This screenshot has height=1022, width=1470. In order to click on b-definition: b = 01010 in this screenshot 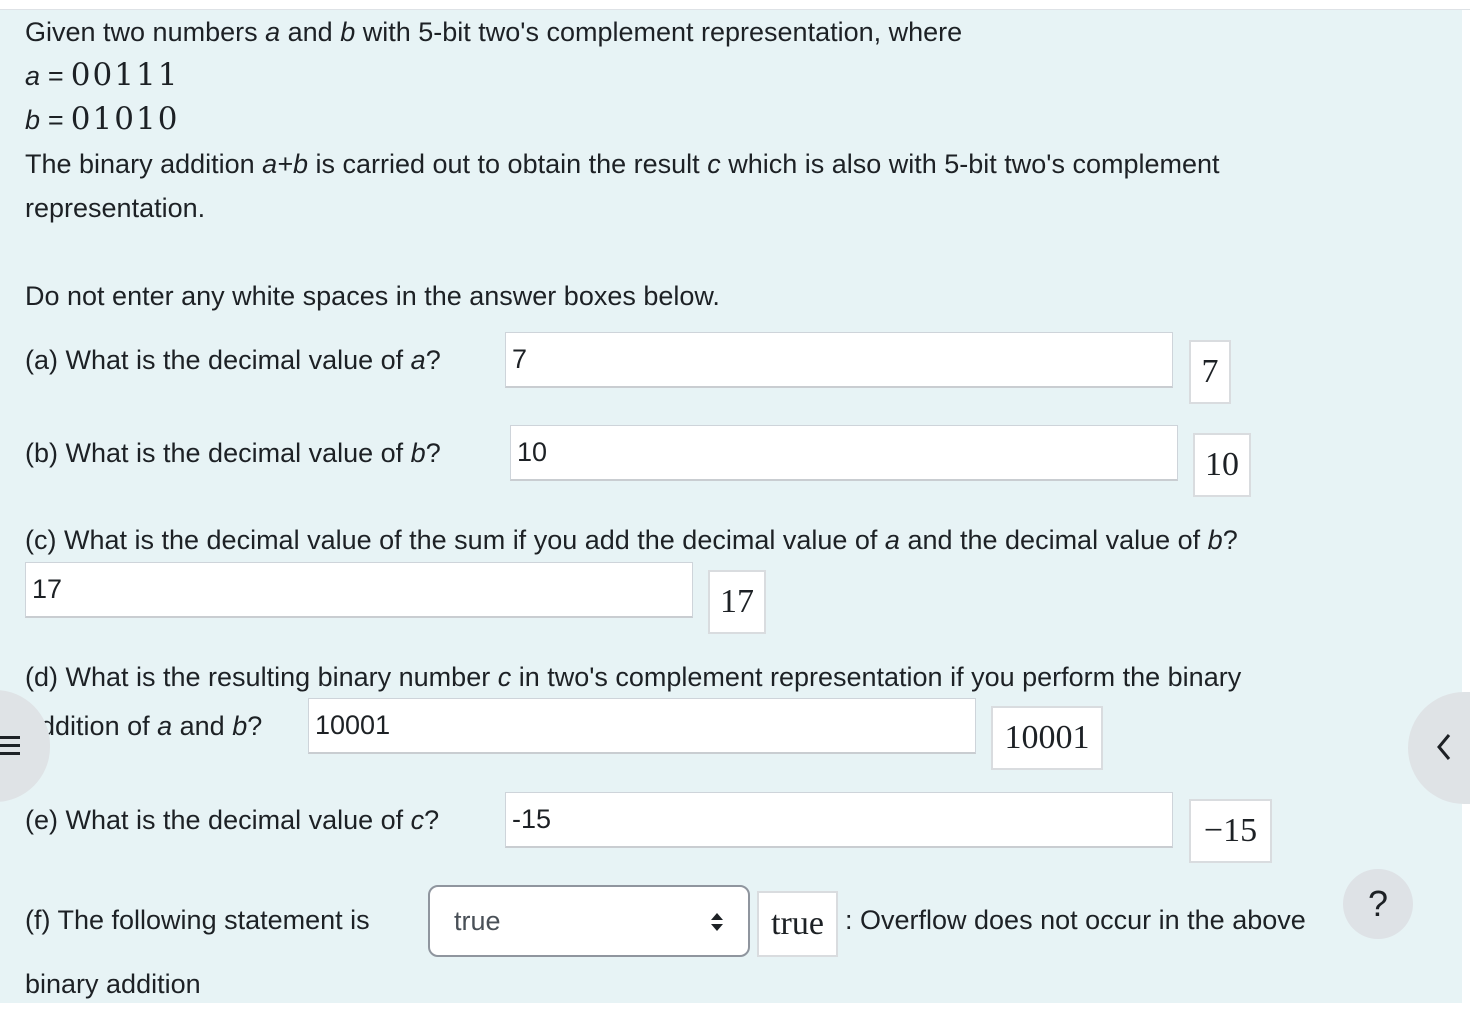, I will do `click(102, 119)`.